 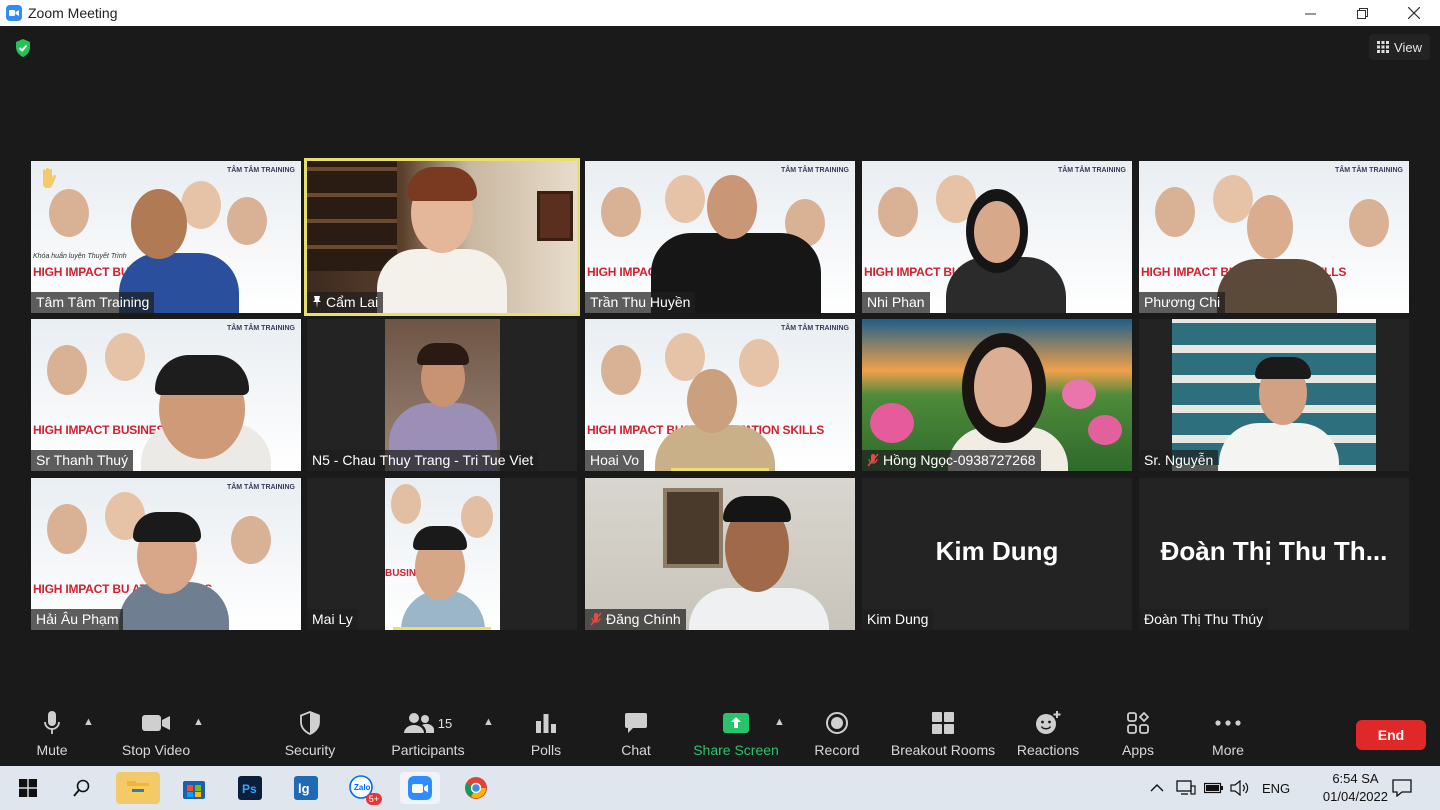 What do you see at coordinates (1310, 13) in the screenshot?
I see `minimize-button` at bounding box center [1310, 13].